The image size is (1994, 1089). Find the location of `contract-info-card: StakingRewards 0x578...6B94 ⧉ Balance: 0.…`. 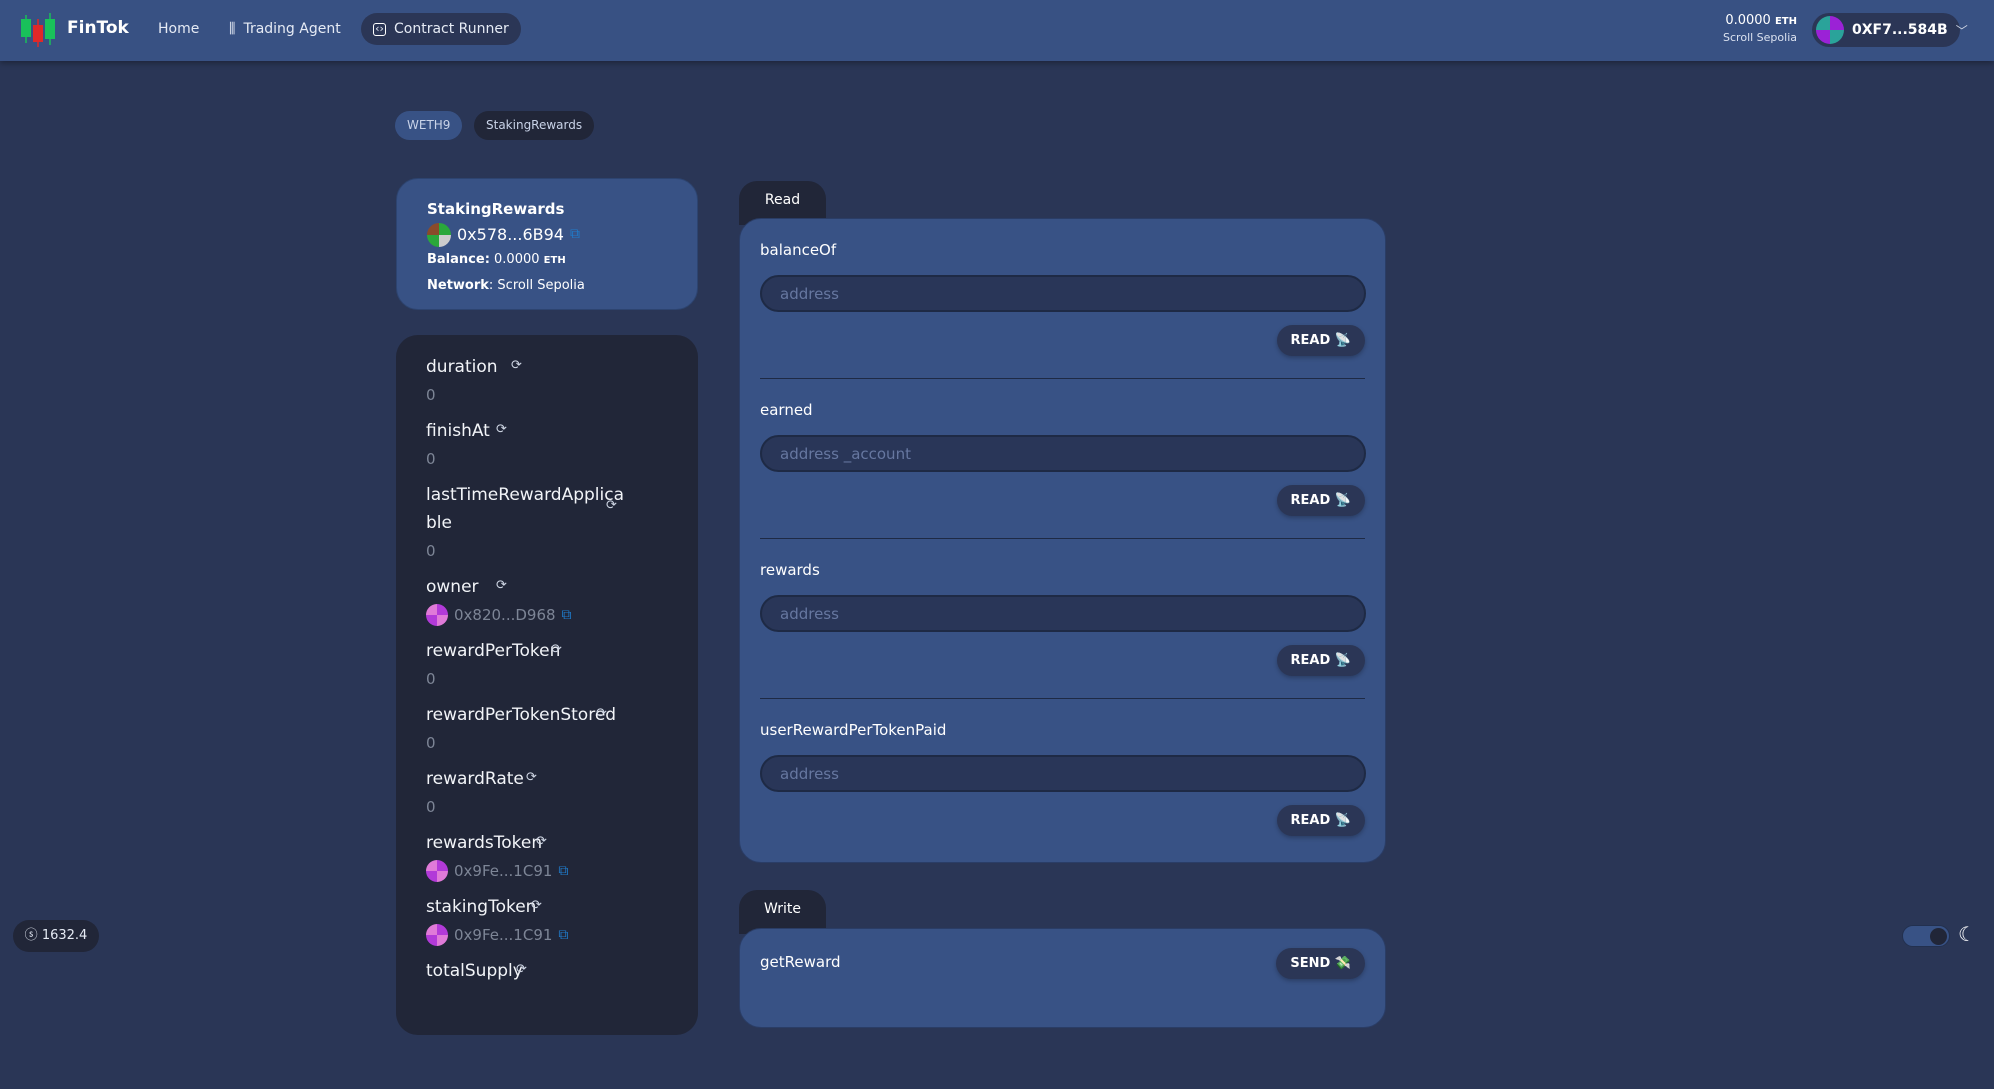

contract-info-card: StakingRewards 0x578...6B94 ⧉ Balance: 0.… is located at coordinates (547, 244).